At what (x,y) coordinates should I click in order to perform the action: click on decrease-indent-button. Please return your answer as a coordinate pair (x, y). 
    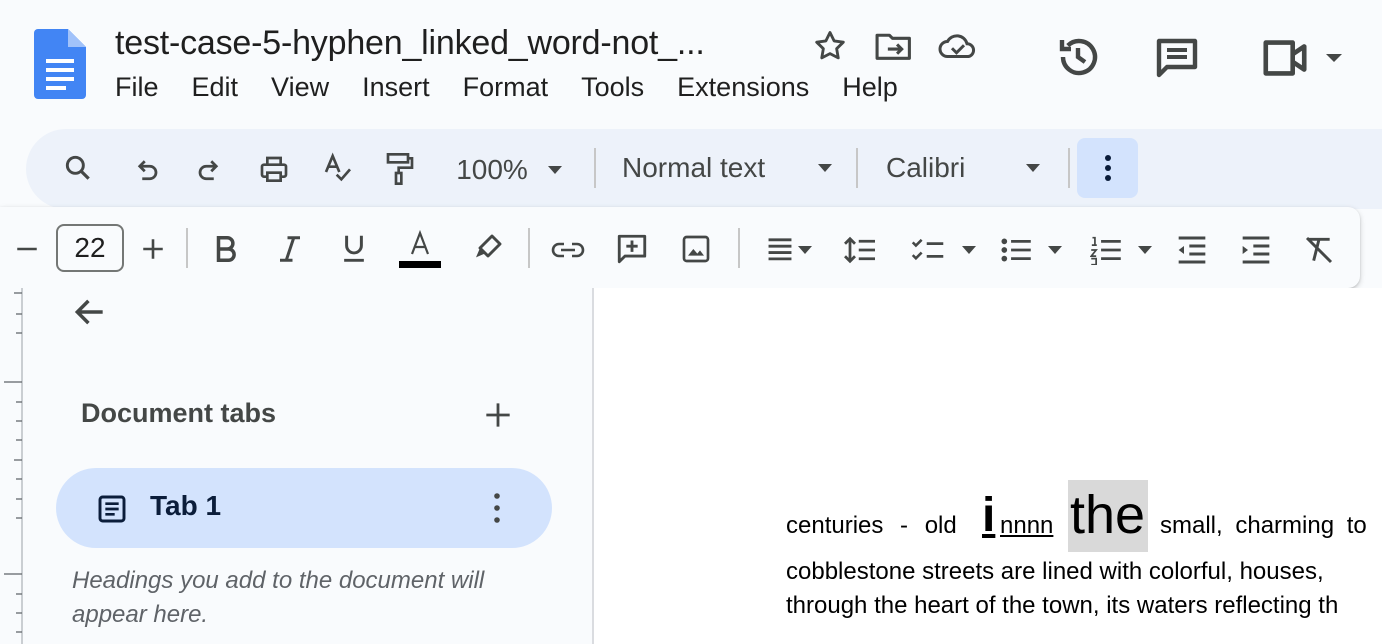
    Looking at the image, I should click on (1192, 250).